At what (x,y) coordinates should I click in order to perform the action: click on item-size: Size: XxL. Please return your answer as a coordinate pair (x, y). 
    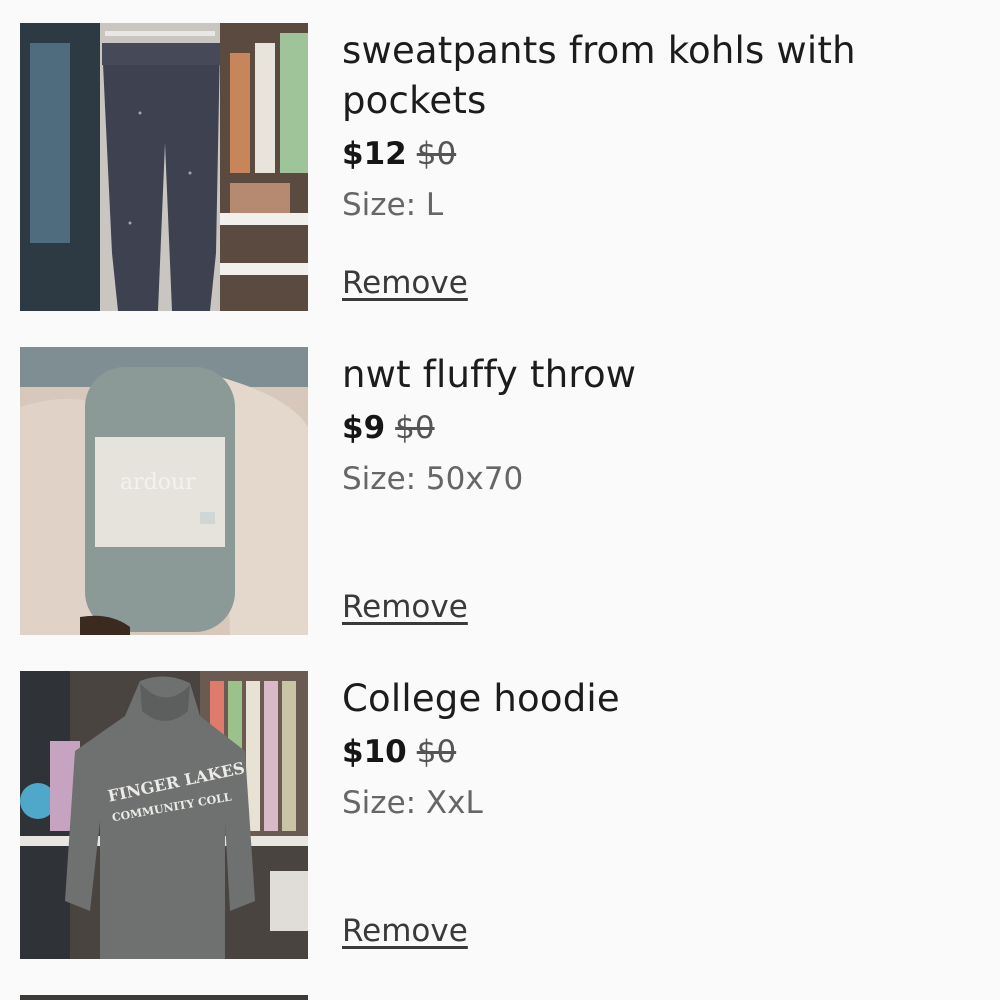
    Looking at the image, I should click on (412, 803).